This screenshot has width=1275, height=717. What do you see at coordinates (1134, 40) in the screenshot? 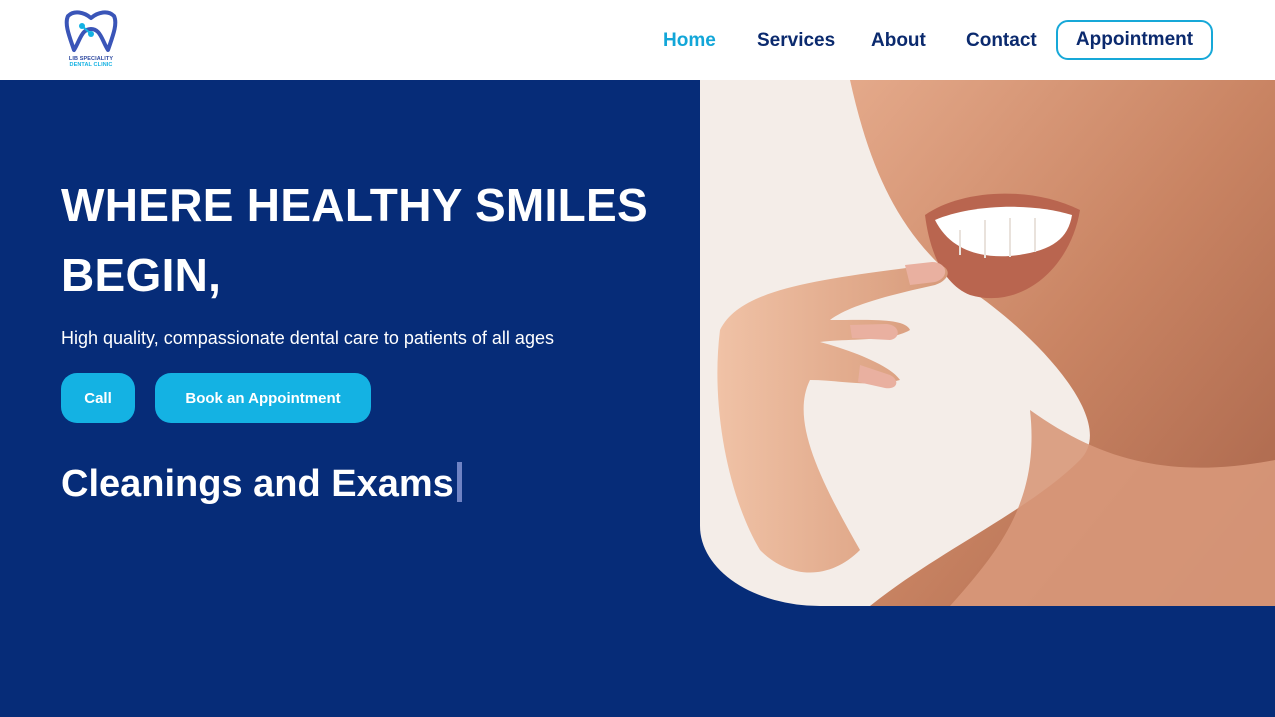
I see `appointment-button: Appointment` at bounding box center [1134, 40].